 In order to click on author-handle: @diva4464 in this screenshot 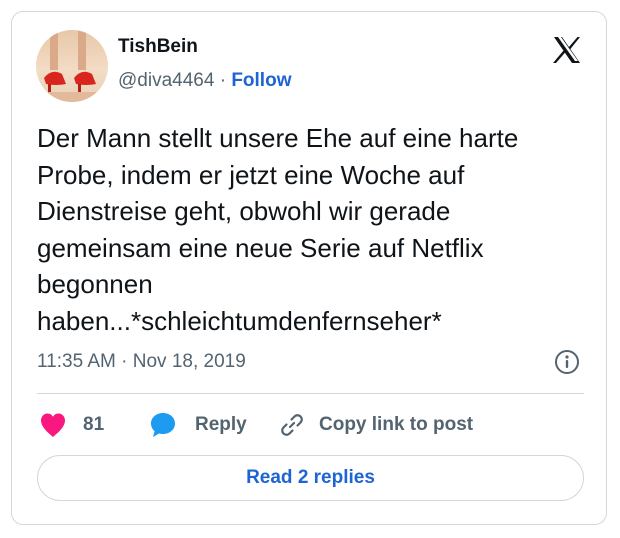, I will do `click(166, 80)`.